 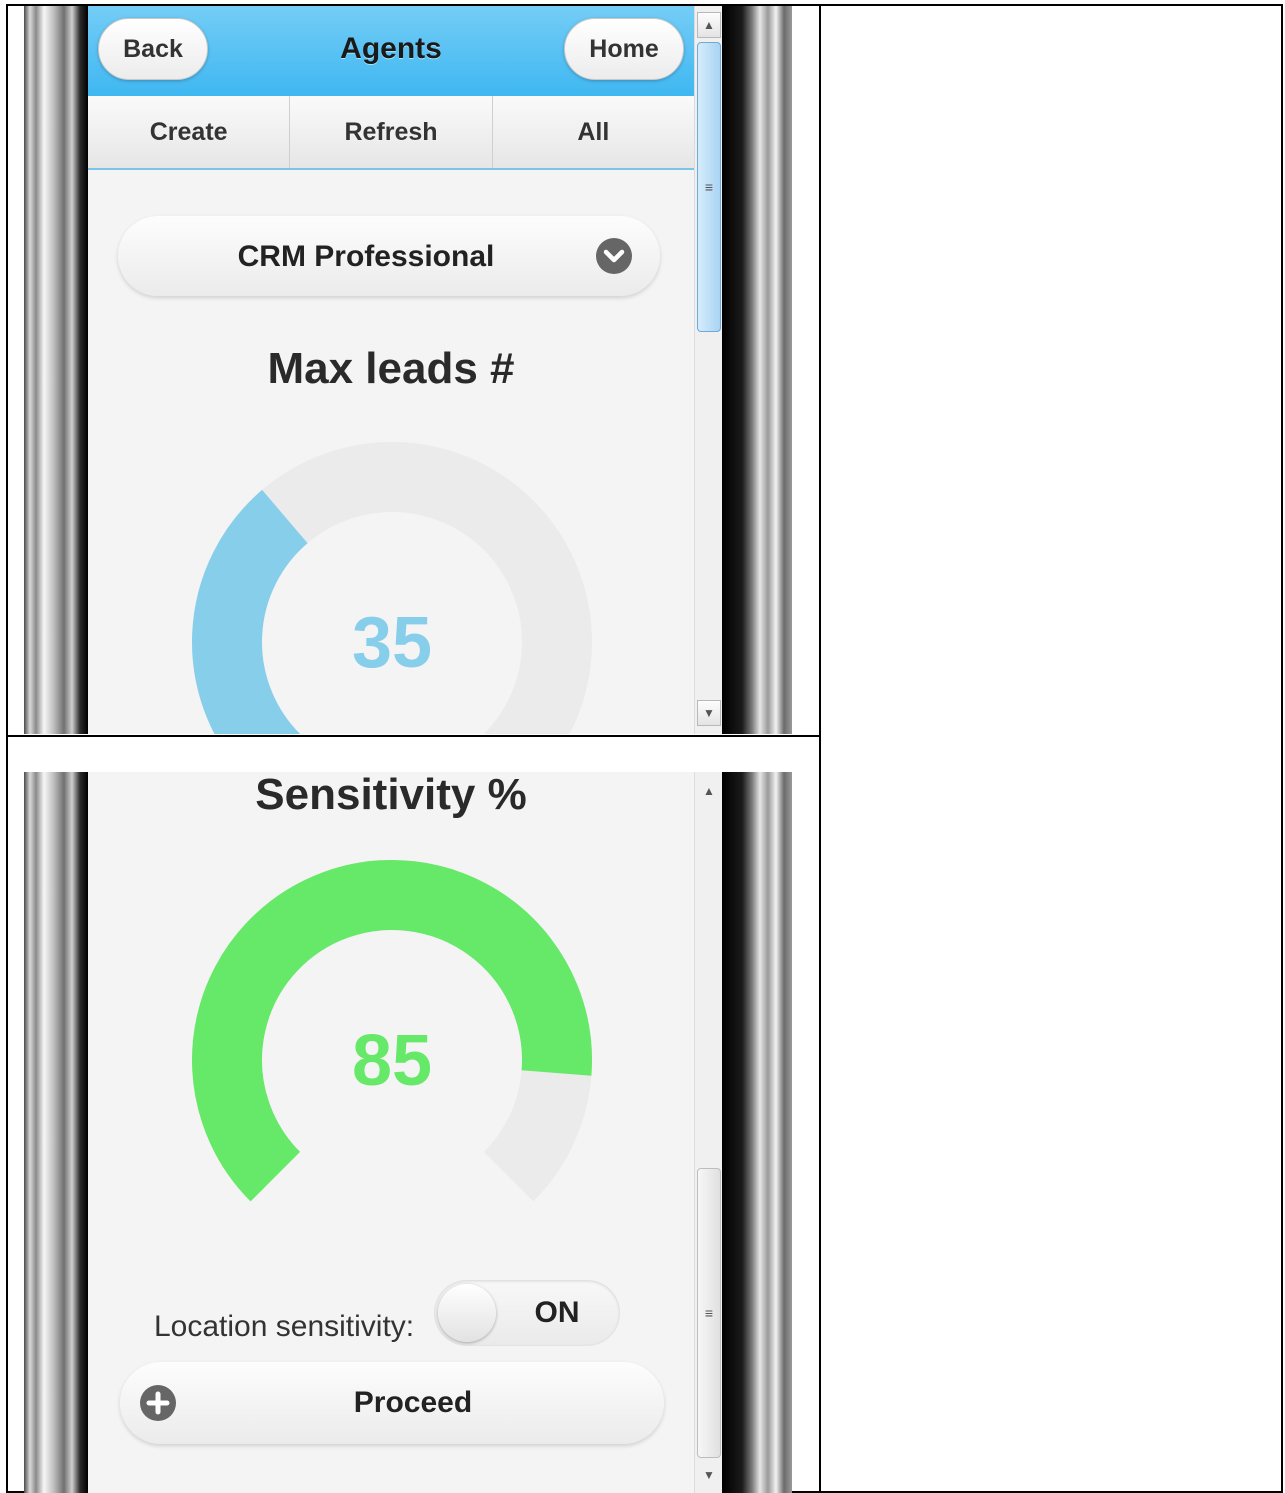 I want to click on page-title: Agents, so click(x=391, y=48).